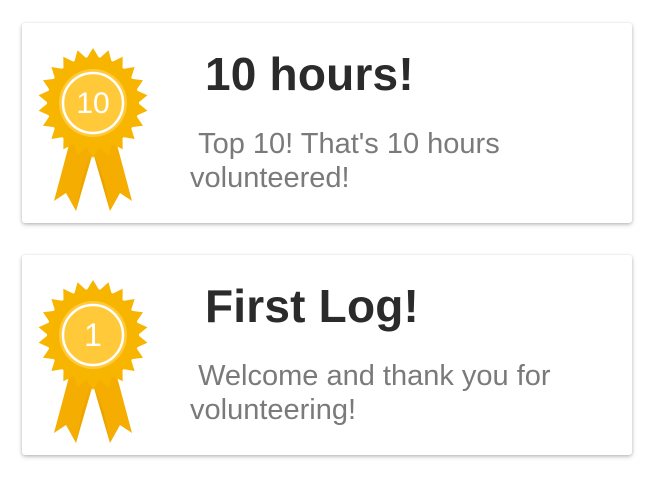 The height and width of the screenshot is (495, 655). What do you see at coordinates (349, 161) in the screenshot?
I see `achievement-description: Top 10! That's 10 hours volunteered!` at bounding box center [349, 161].